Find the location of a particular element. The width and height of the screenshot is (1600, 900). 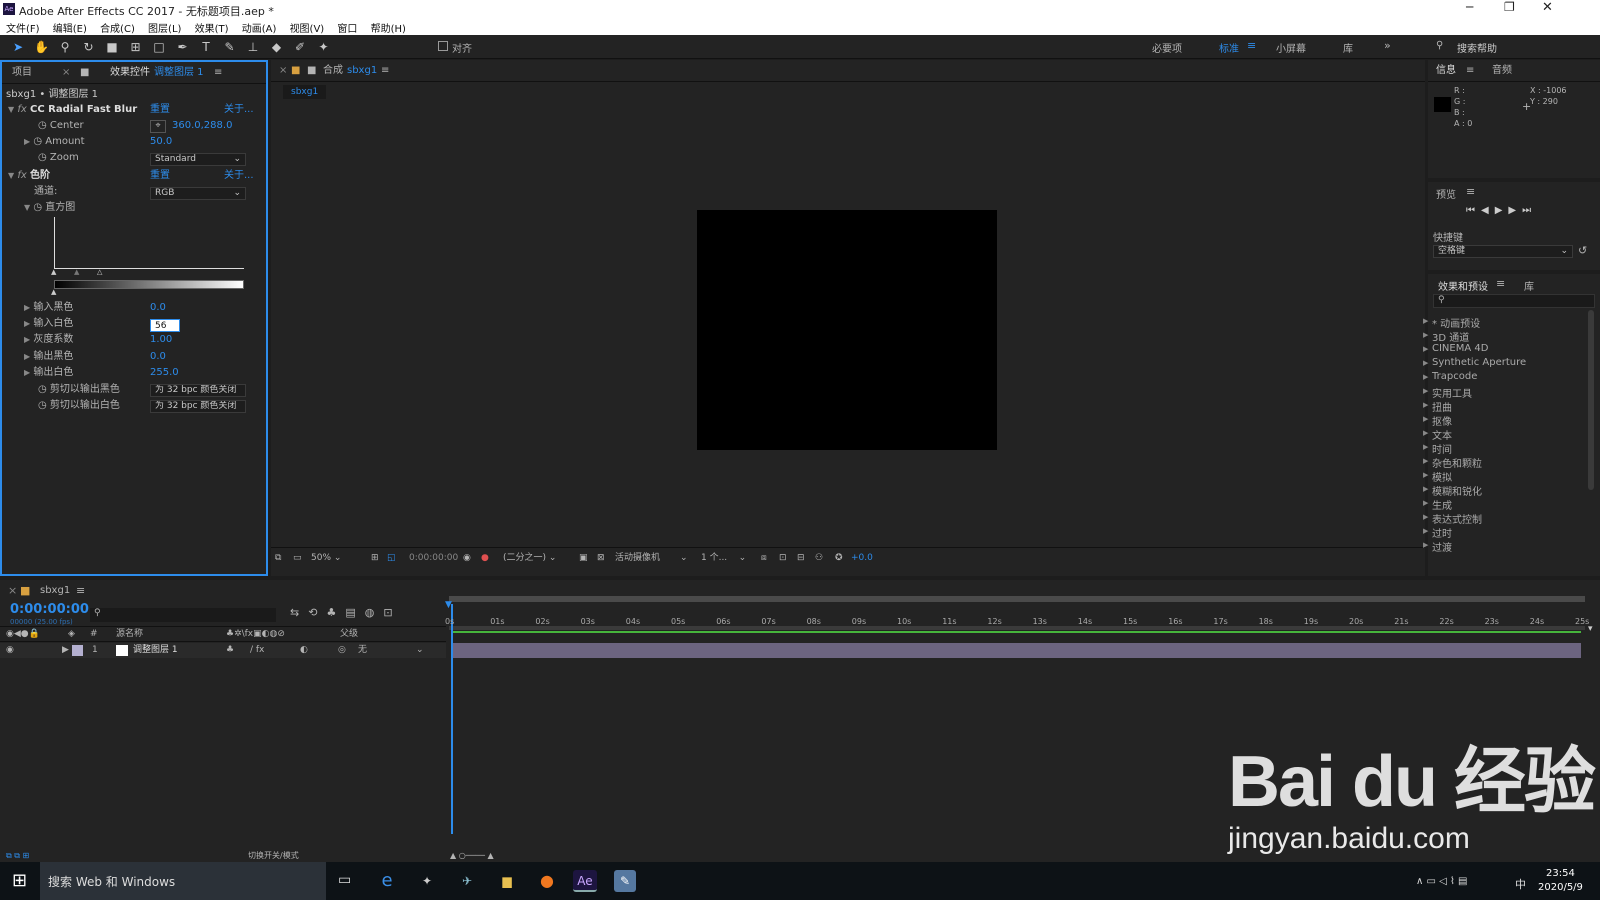

viewer-timecode: 0:00:00:00 is located at coordinates (433, 558).